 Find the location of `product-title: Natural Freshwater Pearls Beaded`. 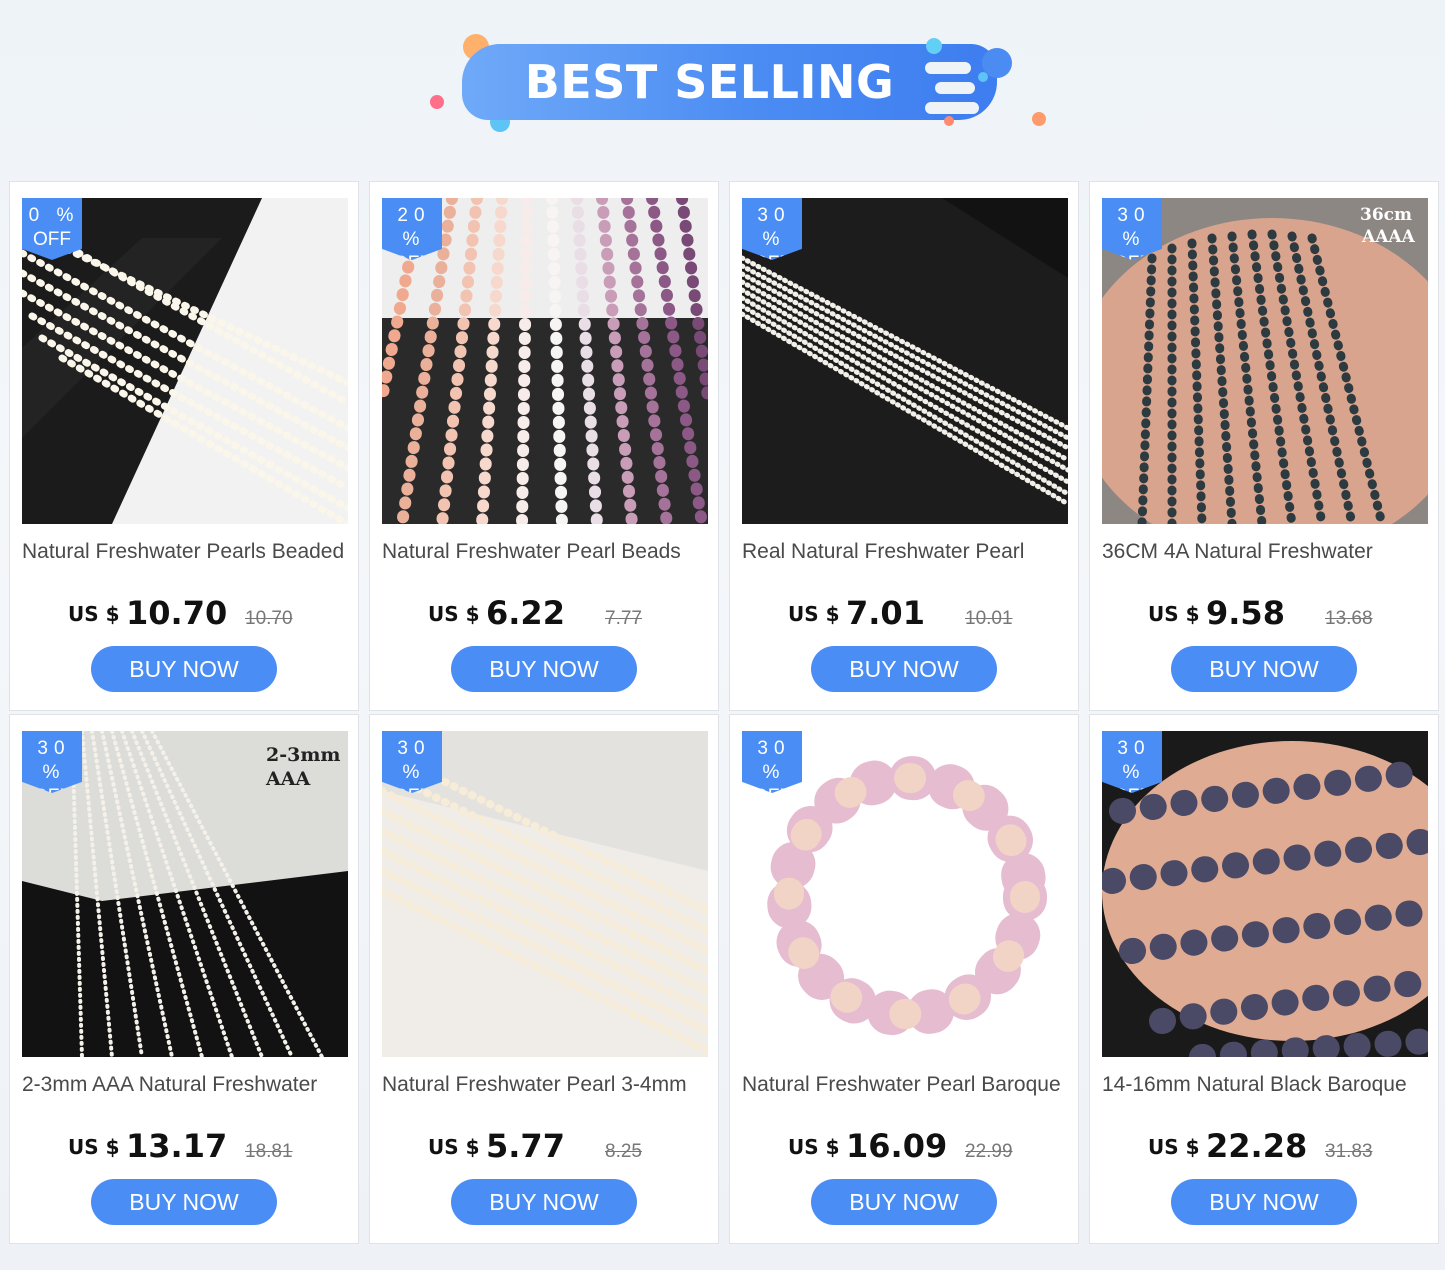

product-title: Natural Freshwater Pearls Beaded is located at coordinates (187, 552).